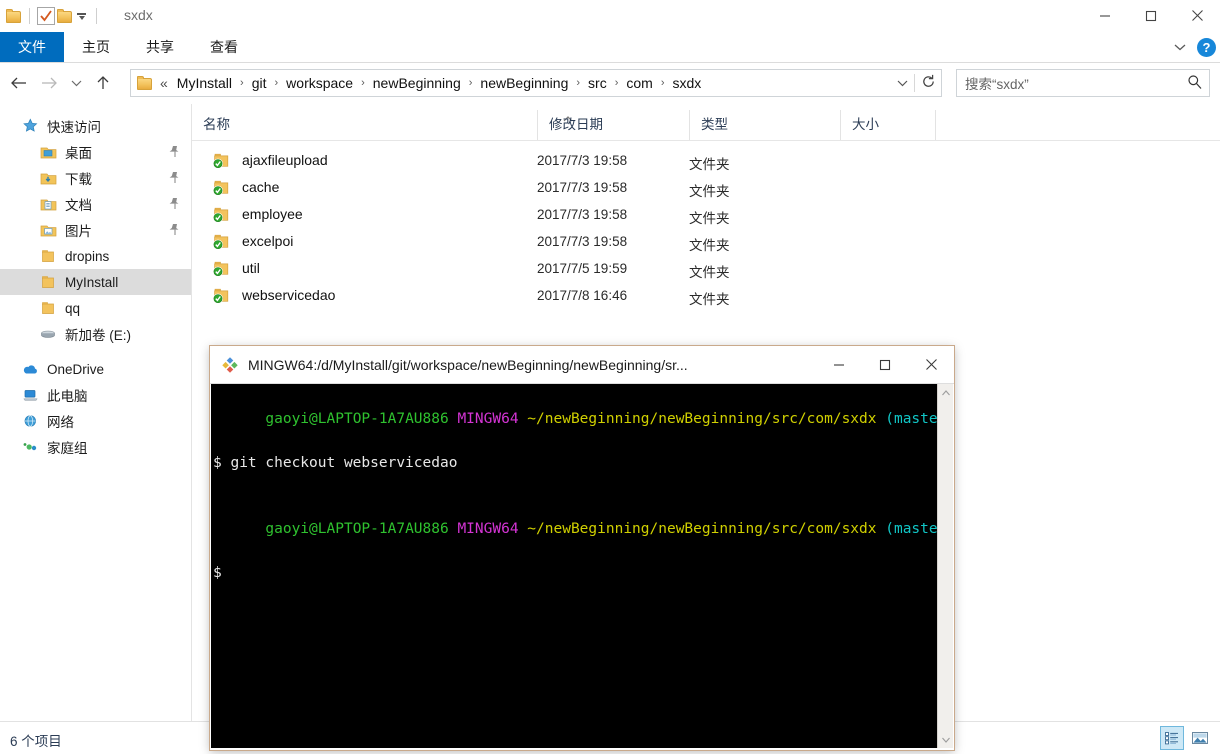  I want to click on sidebar-item-homegroup: 家庭组, so click(95, 447).